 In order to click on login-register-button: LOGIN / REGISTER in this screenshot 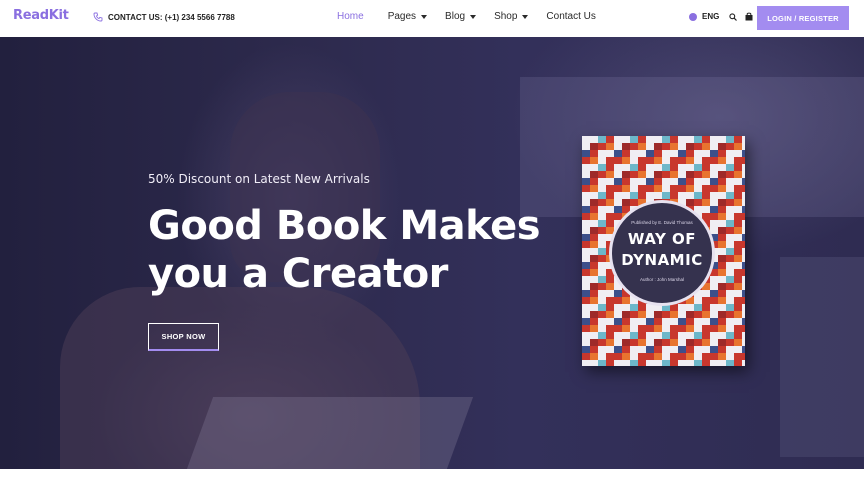, I will do `click(803, 18)`.